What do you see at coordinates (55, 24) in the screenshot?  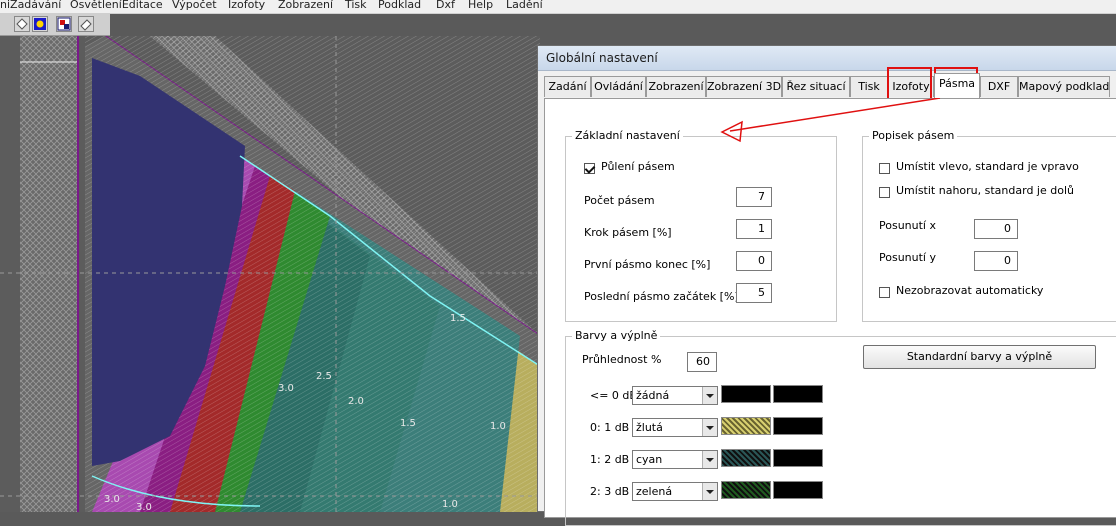 I see `toolbar` at bounding box center [55, 24].